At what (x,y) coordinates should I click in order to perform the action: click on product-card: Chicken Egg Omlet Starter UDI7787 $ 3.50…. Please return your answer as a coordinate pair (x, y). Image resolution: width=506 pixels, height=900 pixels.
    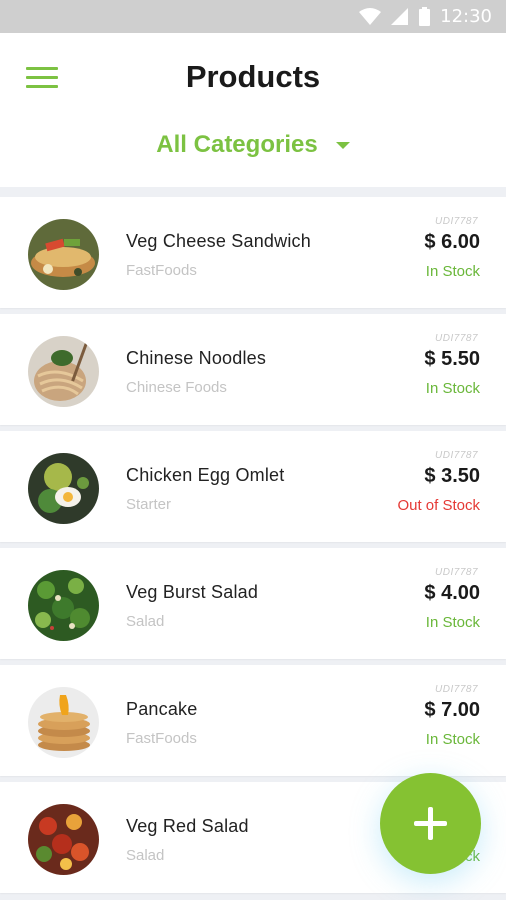
    Looking at the image, I should click on (253, 486).